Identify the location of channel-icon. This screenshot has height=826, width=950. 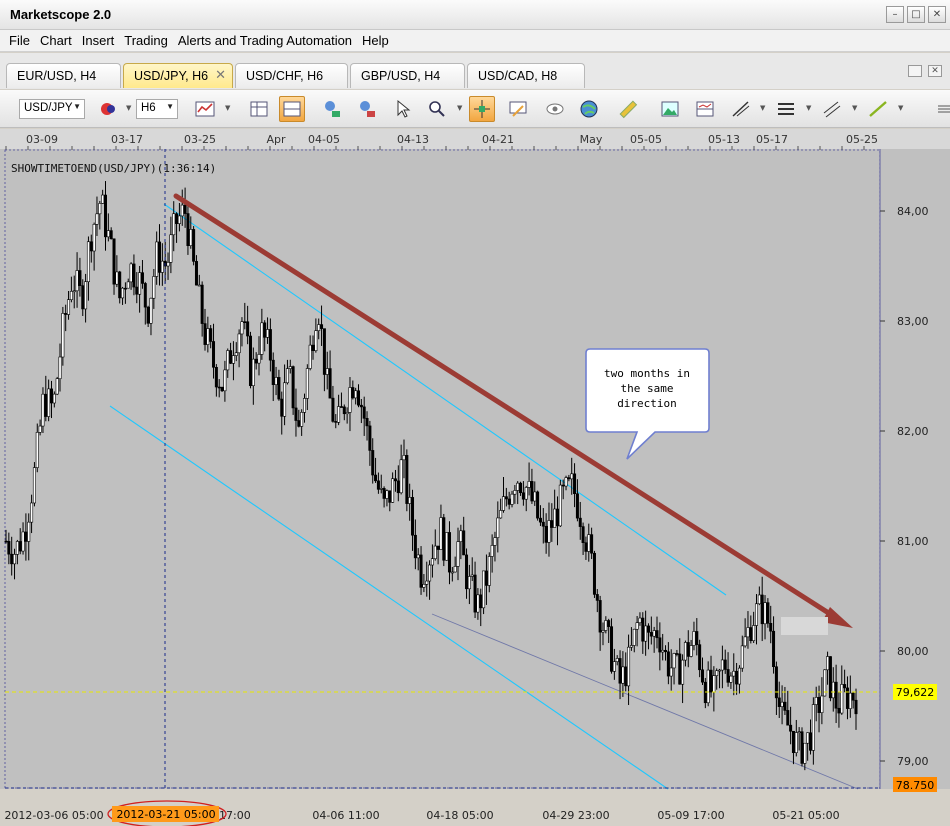
(832, 109).